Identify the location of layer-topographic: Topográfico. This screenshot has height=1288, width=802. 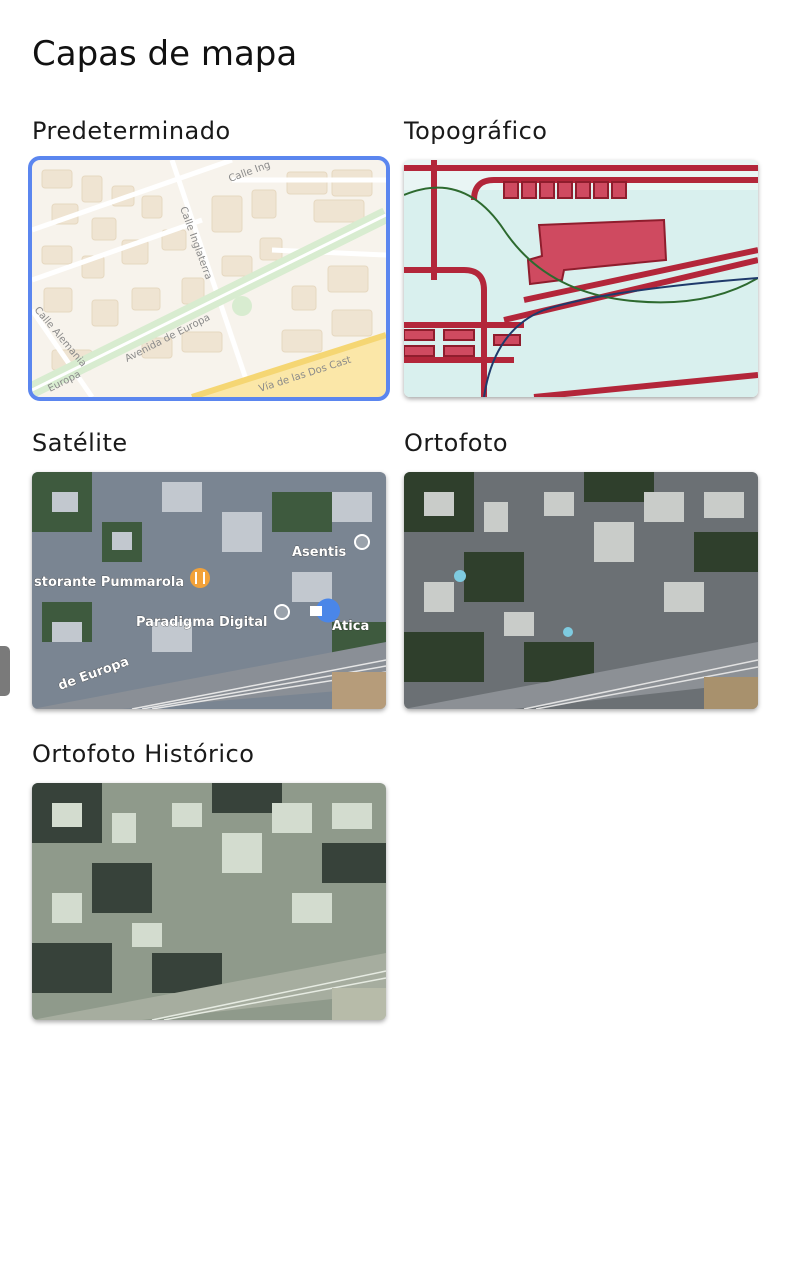
(581, 256).